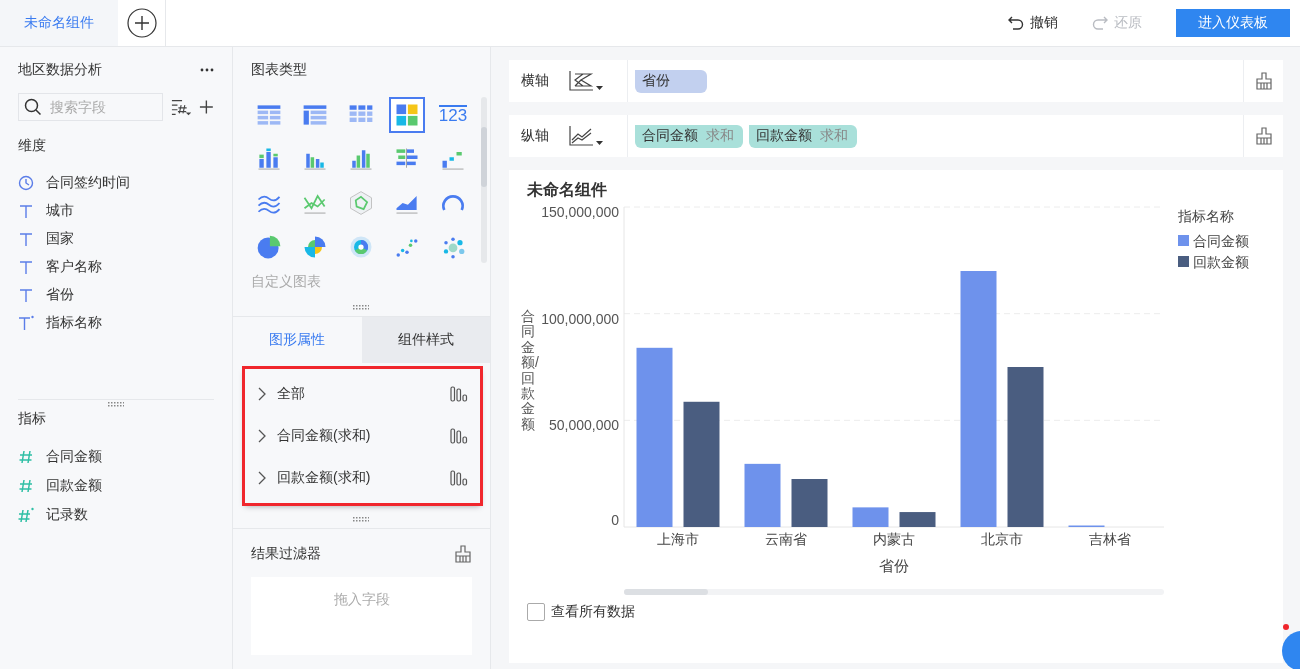  I want to click on property-item: 全部, so click(362, 394).